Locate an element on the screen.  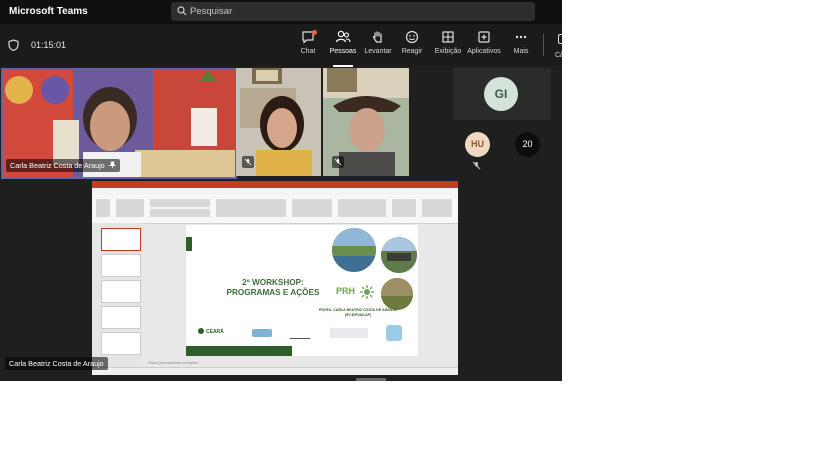
search-input: Pesquisar is located at coordinates (211, 11).